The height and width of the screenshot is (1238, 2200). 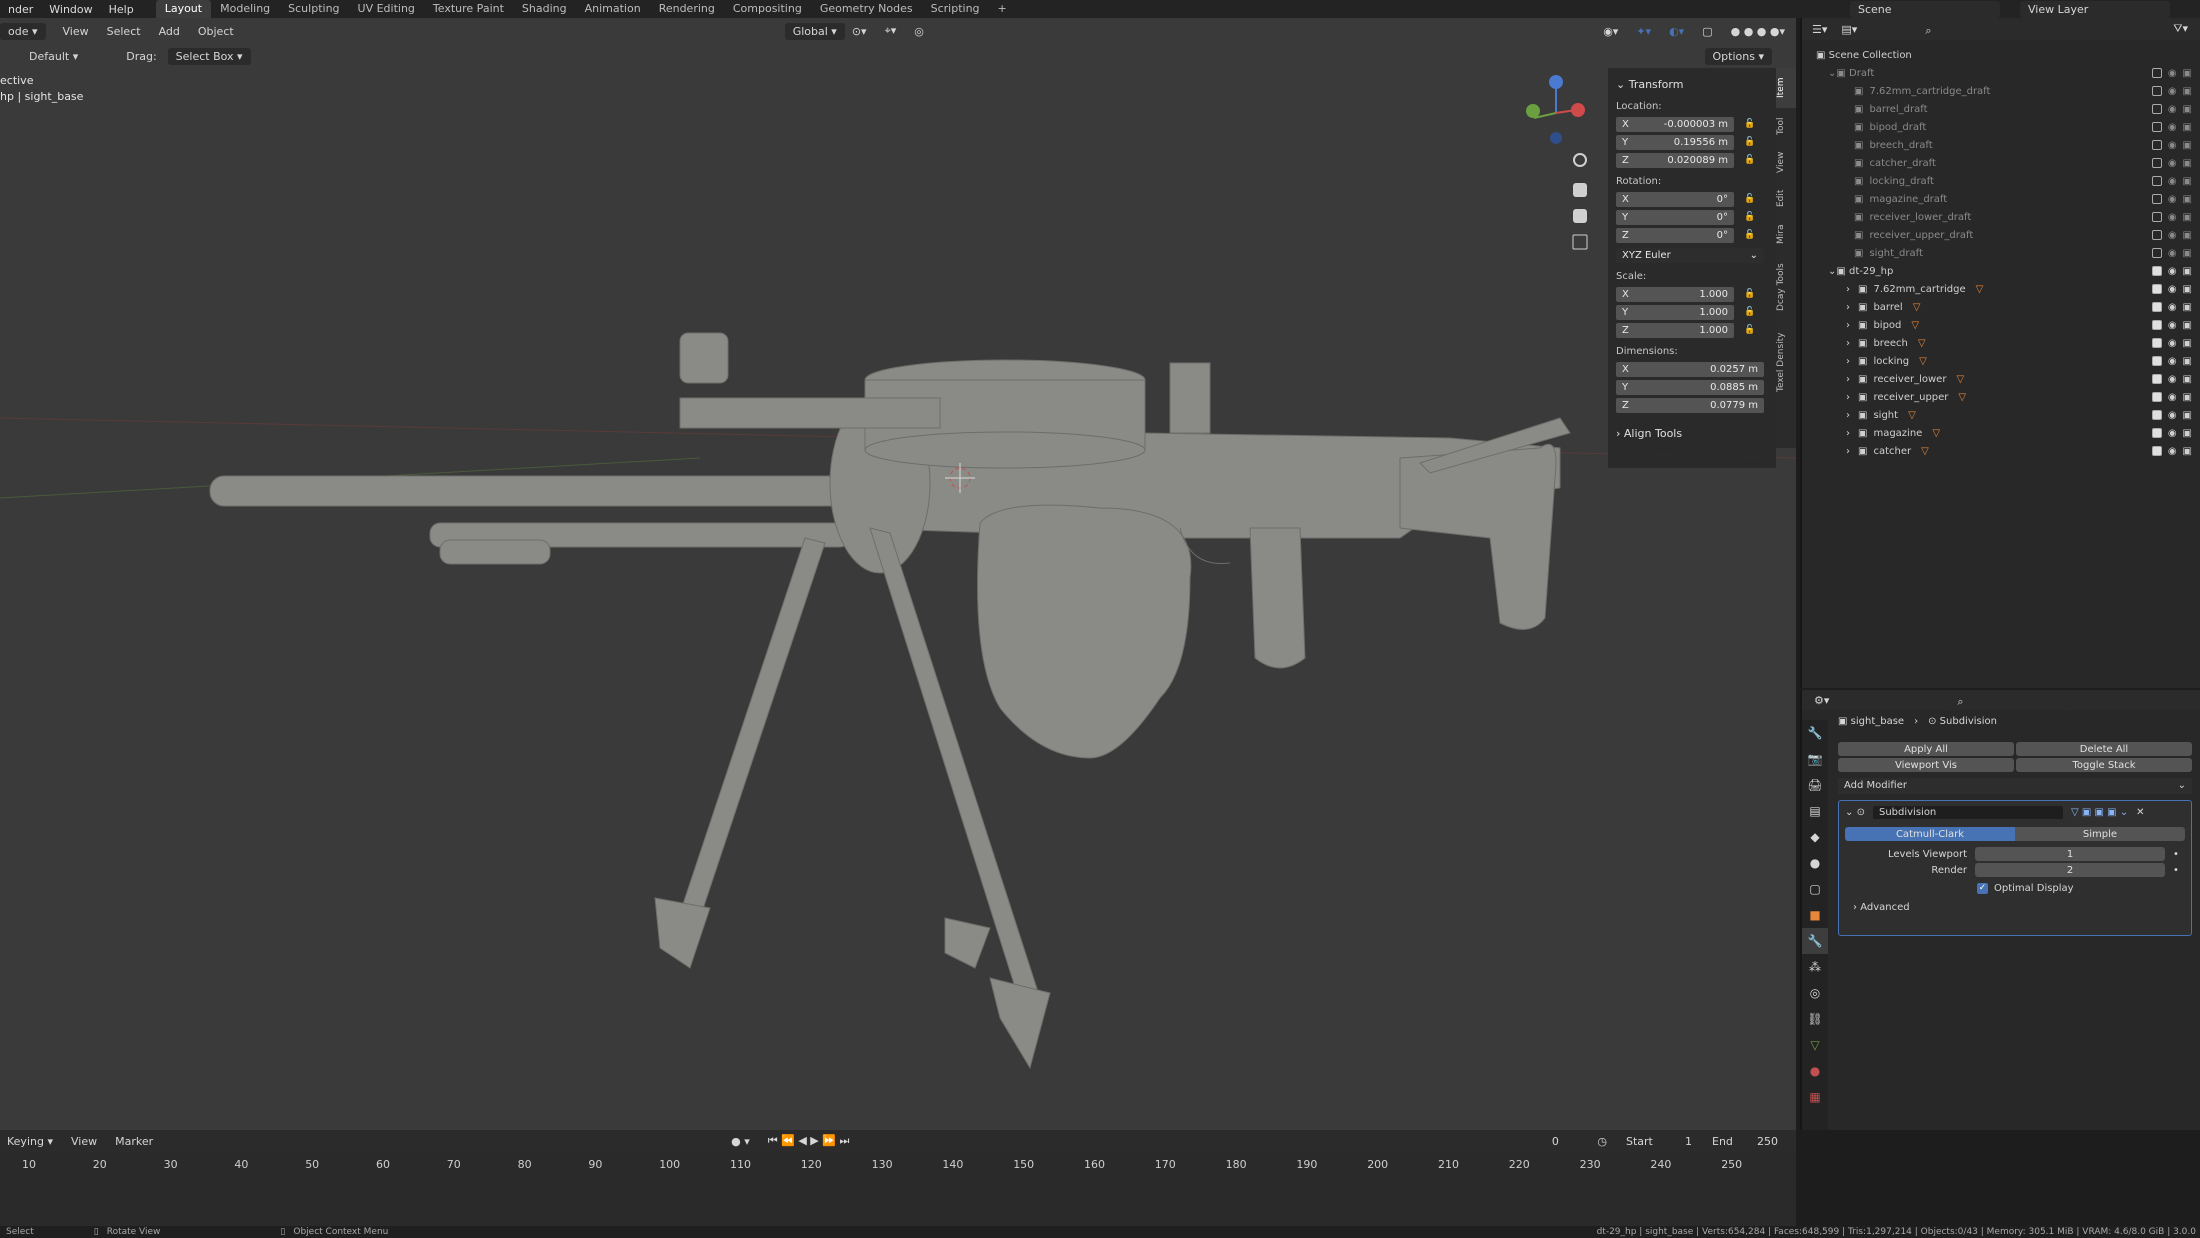 What do you see at coordinates (1926, 749) in the screenshot?
I see `apply-all-button: Apply All` at bounding box center [1926, 749].